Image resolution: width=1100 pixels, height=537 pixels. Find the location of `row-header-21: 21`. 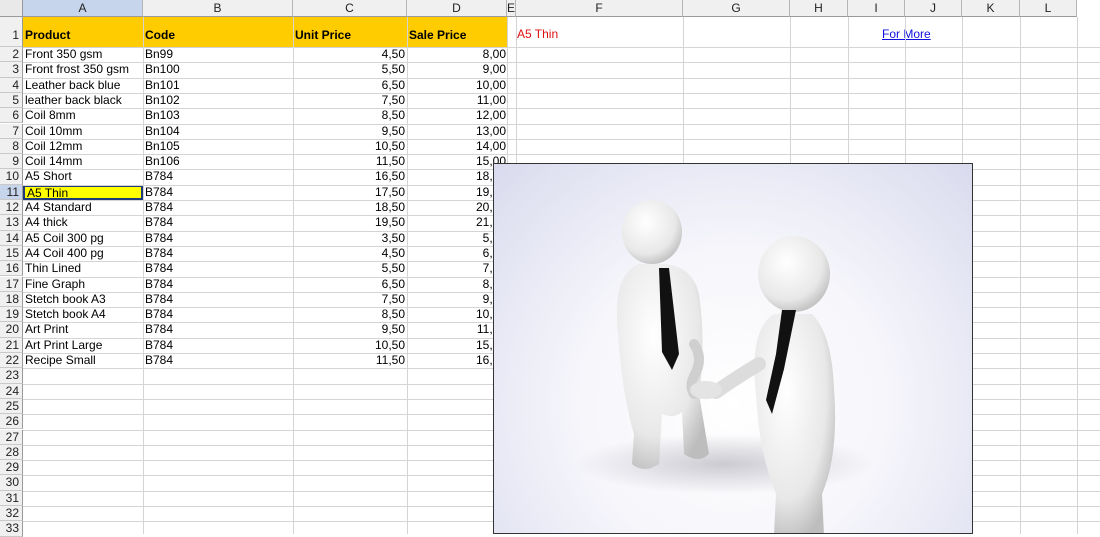

row-header-21: 21 is located at coordinates (11, 345).